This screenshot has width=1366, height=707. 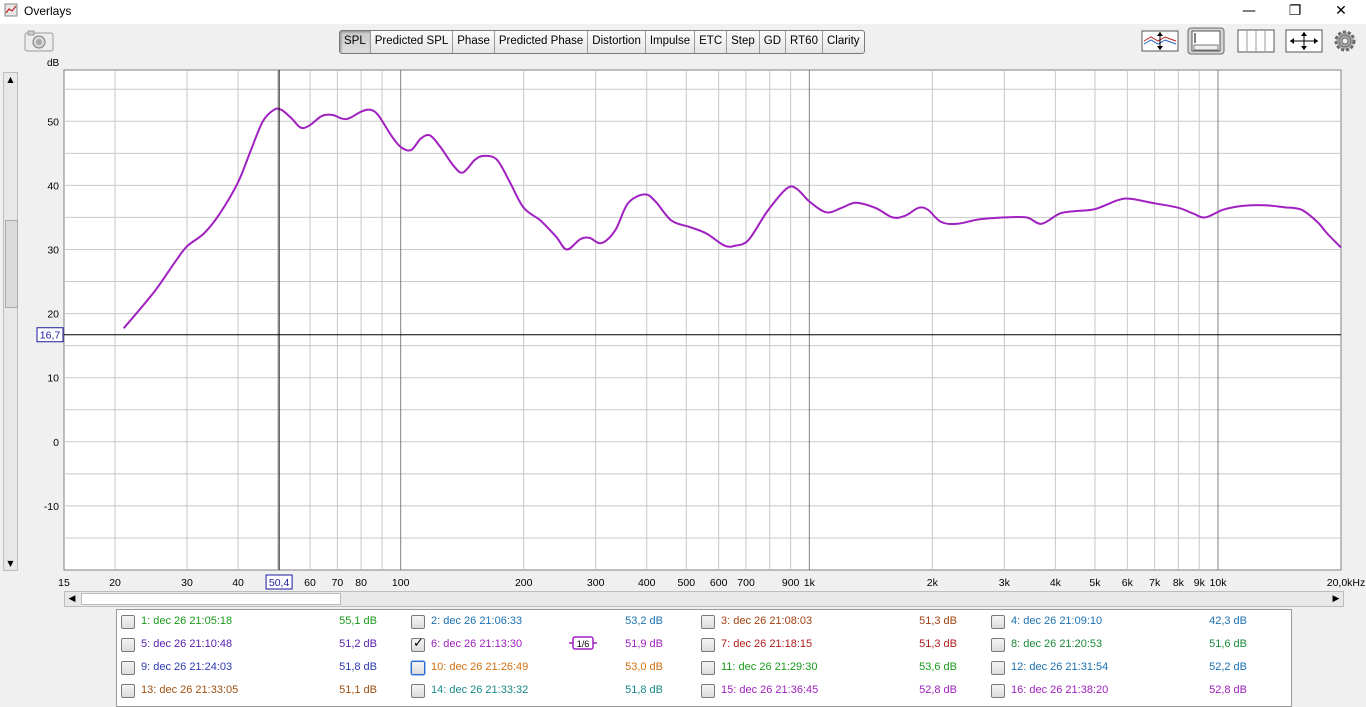 What do you see at coordinates (843, 622) in the screenshot?
I see `measurement-item: 3: dec 26 21:08:03 51,3 dB` at bounding box center [843, 622].